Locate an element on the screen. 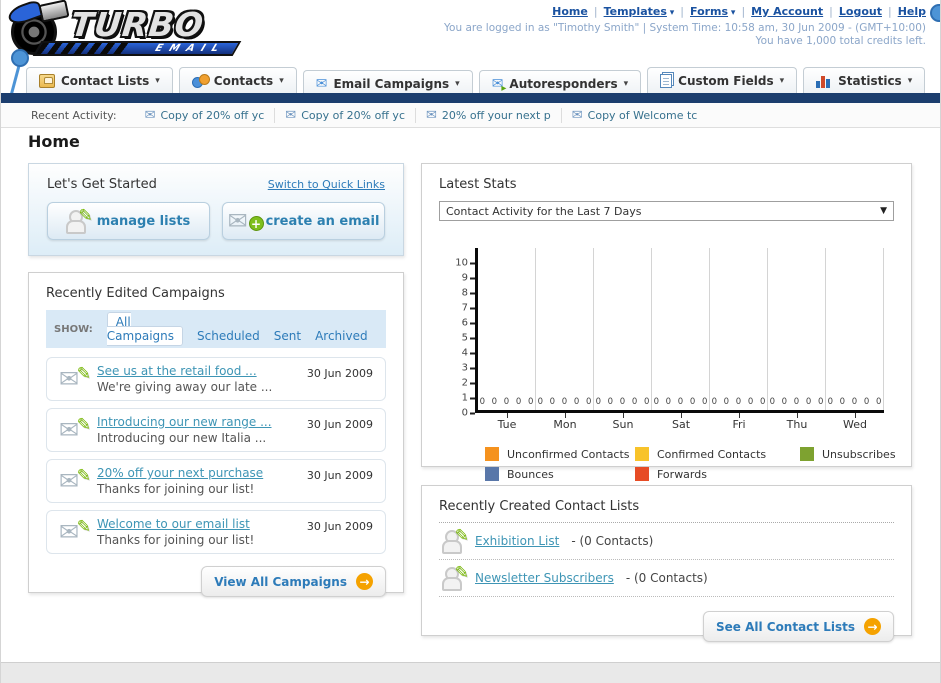 This screenshot has width=941, height=683. contact-list-name-link: Exhibition List is located at coordinates (517, 541).